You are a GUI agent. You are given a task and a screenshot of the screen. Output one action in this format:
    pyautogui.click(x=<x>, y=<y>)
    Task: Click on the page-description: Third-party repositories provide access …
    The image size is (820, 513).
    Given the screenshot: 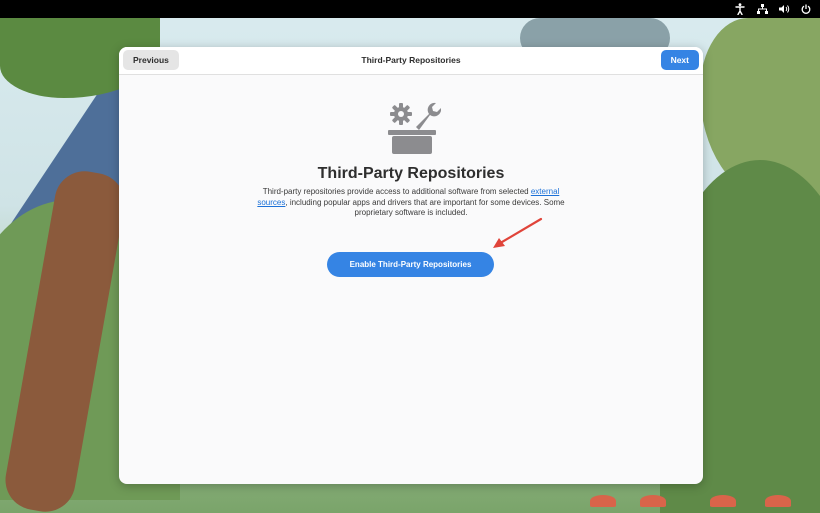 What is the action you would take?
    pyautogui.click(x=411, y=203)
    